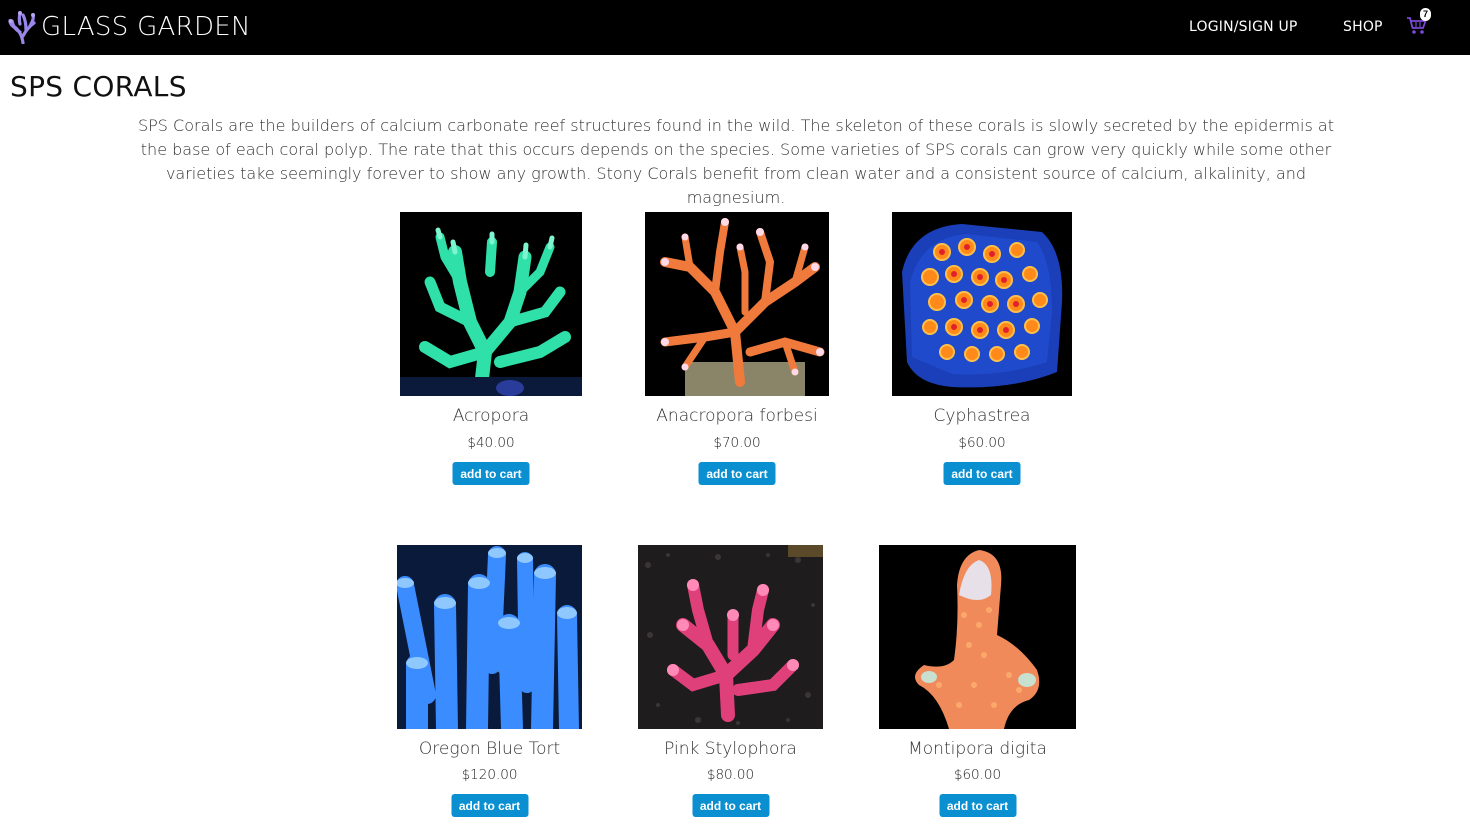  Describe the element at coordinates (489, 775) in the screenshot. I see `product-price: $120.00` at that location.